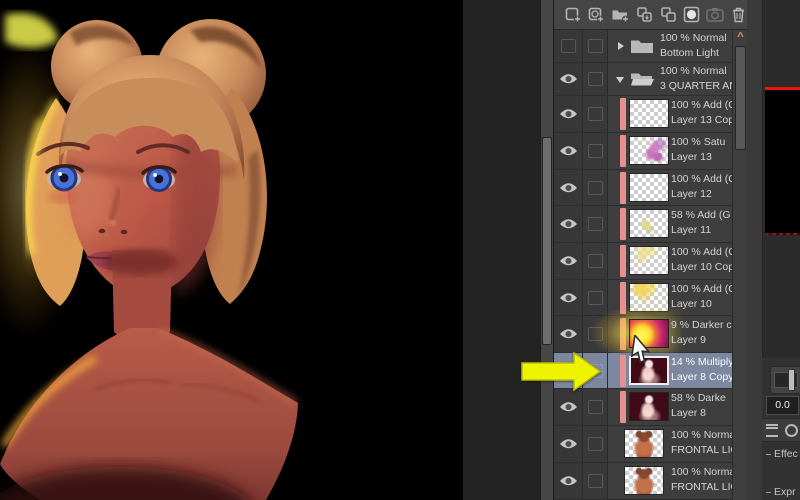 The image size is (800, 500). What do you see at coordinates (644, 14) in the screenshot?
I see `transfer-down-icon` at bounding box center [644, 14].